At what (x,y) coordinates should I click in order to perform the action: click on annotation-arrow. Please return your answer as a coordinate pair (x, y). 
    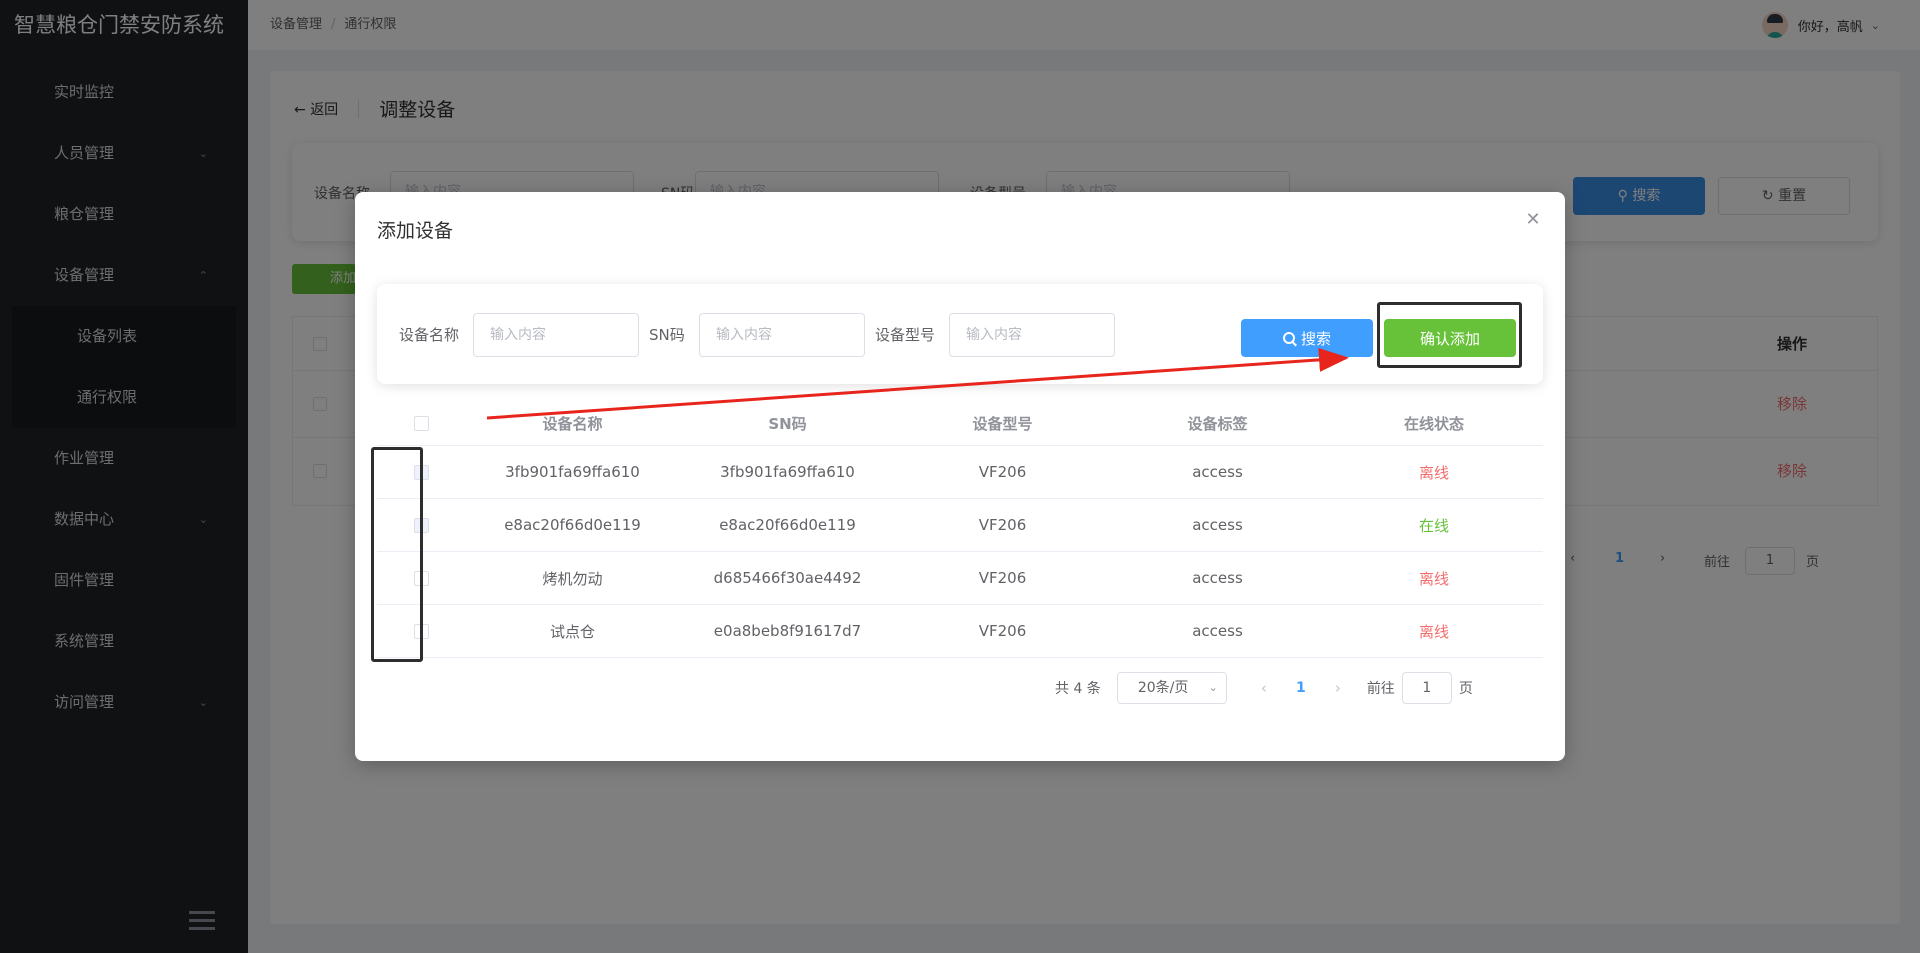
    Looking at the image, I should click on (917, 383).